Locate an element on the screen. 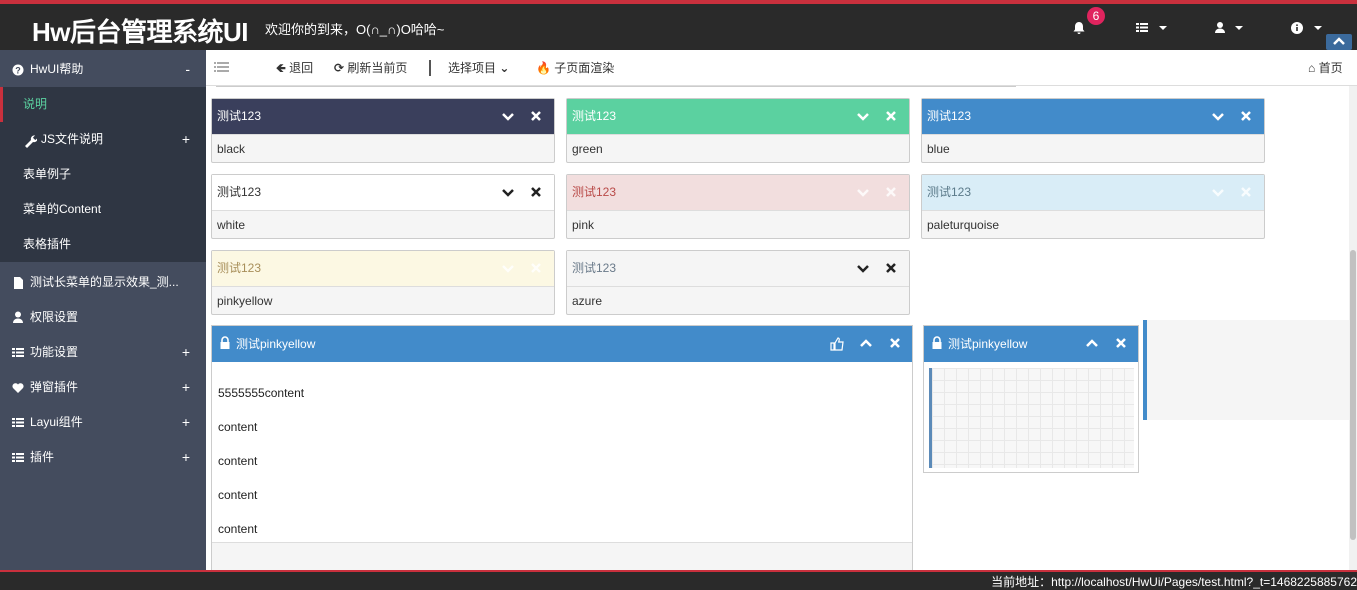  heart-icon is located at coordinates (19, 387).